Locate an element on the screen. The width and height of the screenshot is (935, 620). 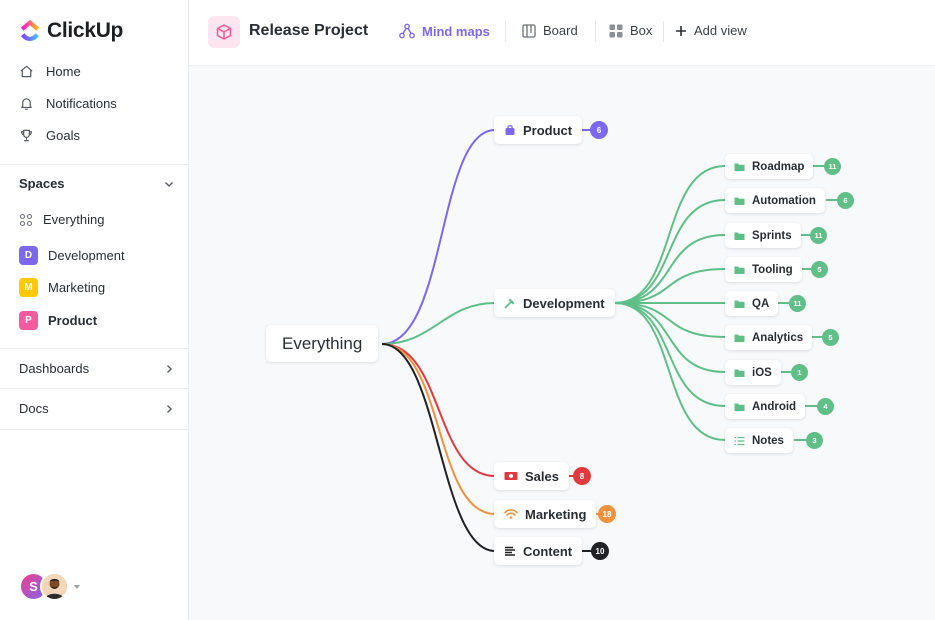
caret-down-icon is located at coordinates (77, 586).